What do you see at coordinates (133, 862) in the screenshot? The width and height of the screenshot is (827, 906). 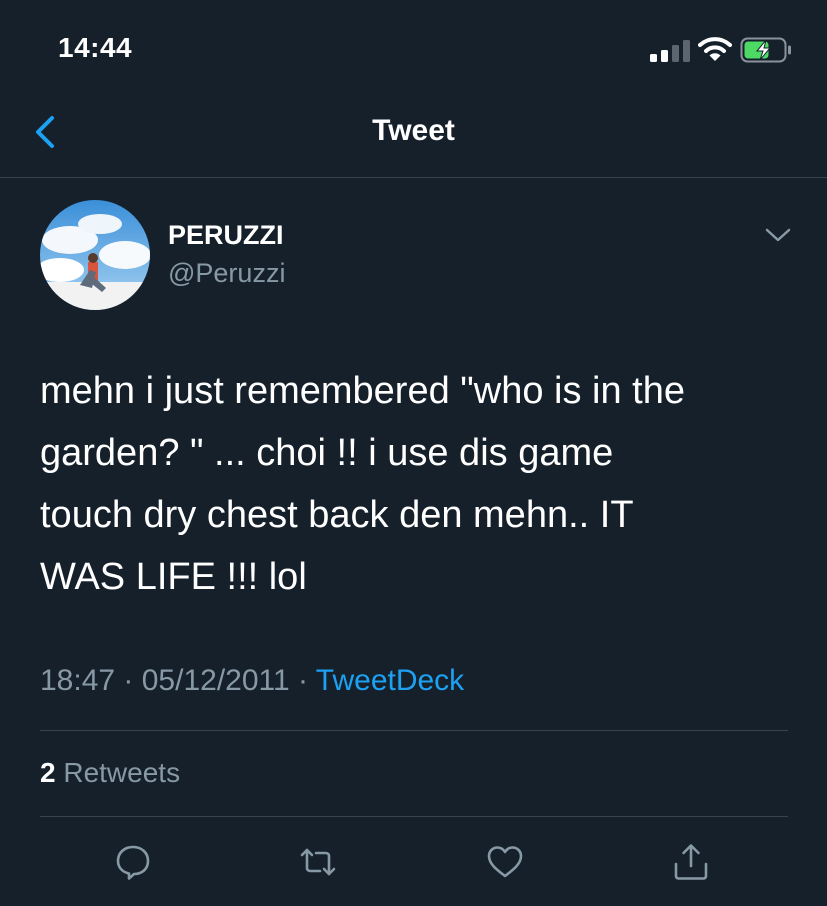 I see `reply-icon` at bounding box center [133, 862].